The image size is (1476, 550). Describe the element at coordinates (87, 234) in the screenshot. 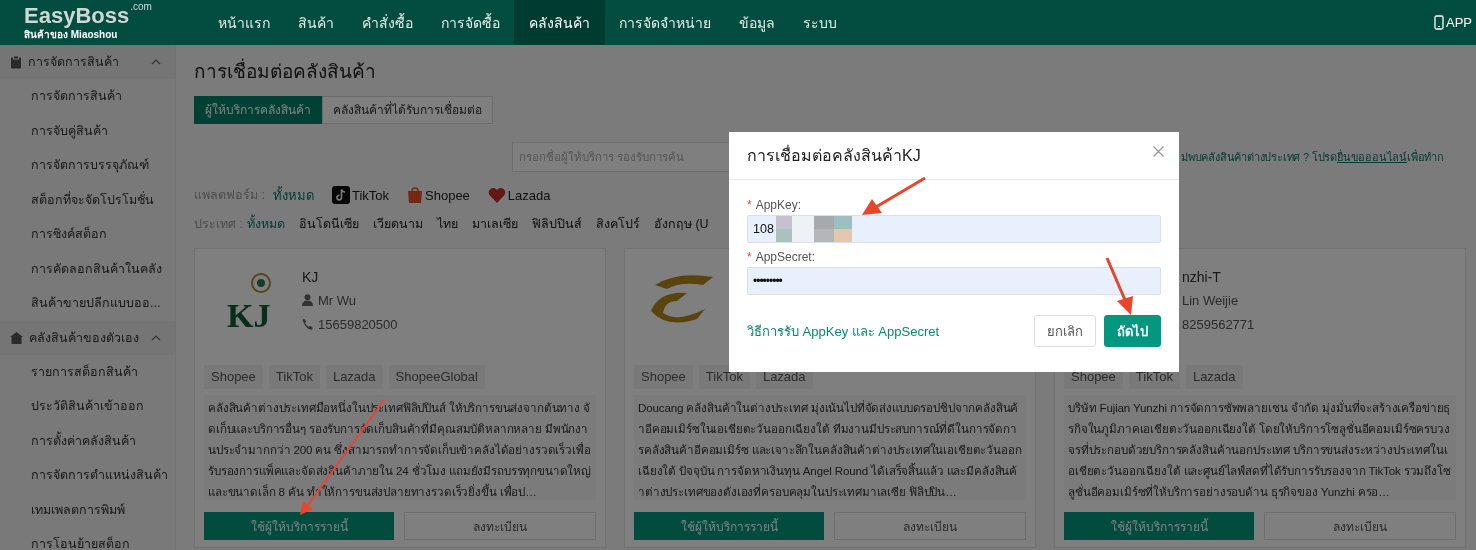

I see `sidebar-item: การซิงค์สต็อก` at that location.